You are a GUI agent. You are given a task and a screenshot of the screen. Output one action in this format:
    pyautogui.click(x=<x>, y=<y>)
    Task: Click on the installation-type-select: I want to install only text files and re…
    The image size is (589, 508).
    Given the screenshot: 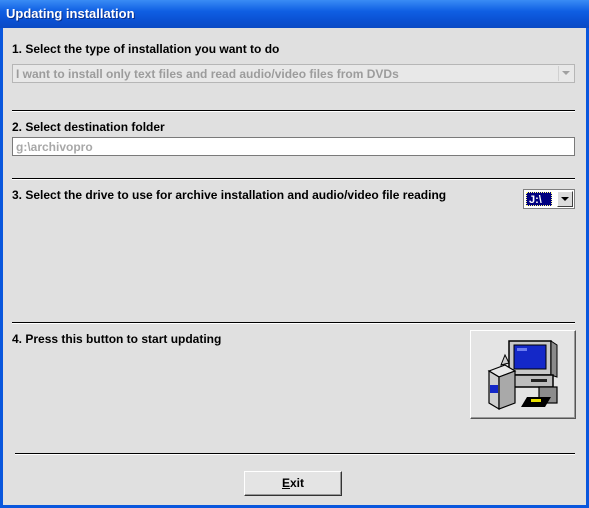 What is the action you would take?
    pyautogui.click(x=293, y=73)
    